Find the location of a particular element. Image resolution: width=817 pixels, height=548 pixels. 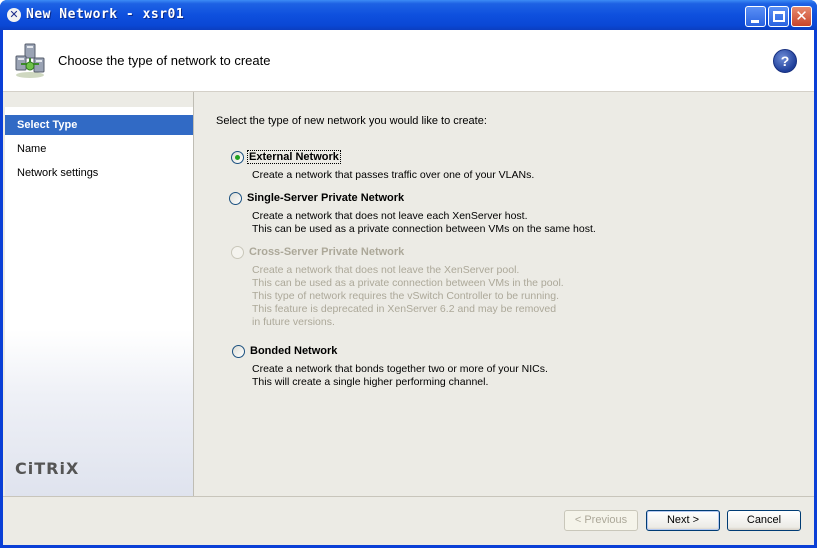

footer-divider is located at coordinates (408, 496).